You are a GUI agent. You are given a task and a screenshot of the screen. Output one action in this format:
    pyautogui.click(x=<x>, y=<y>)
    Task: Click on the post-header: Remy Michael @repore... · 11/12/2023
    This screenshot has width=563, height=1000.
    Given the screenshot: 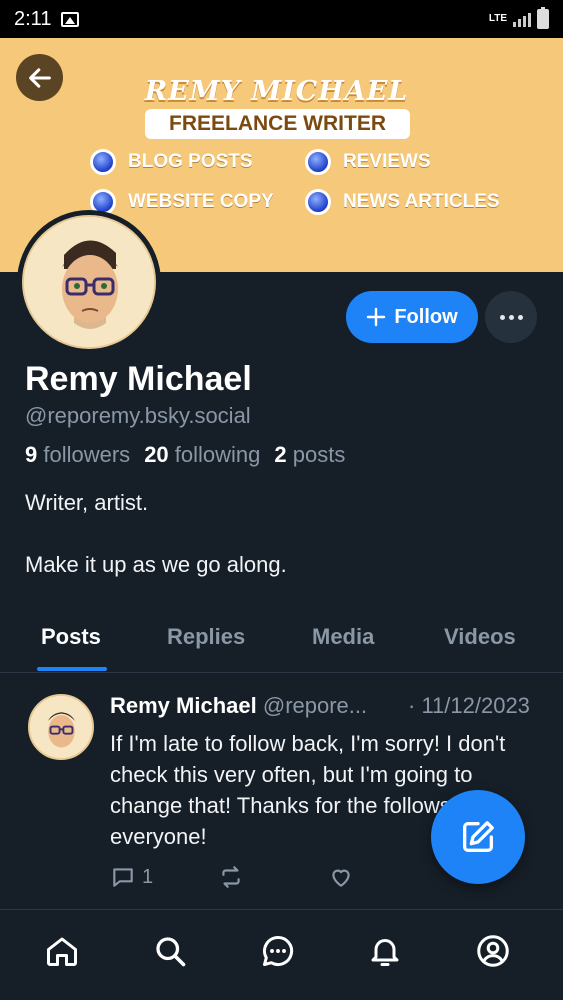 What is the action you would take?
    pyautogui.click(x=330, y=706)
    